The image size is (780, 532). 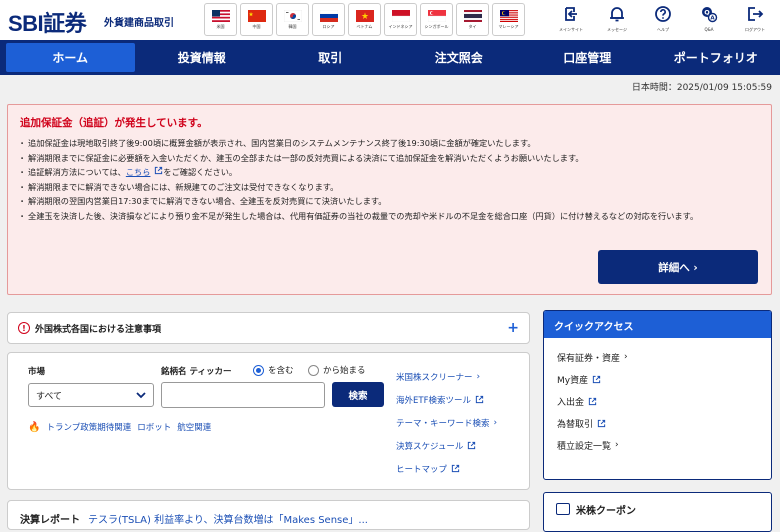 I want to click on keyword-link: 航空関連, so click(x=194, y=427).